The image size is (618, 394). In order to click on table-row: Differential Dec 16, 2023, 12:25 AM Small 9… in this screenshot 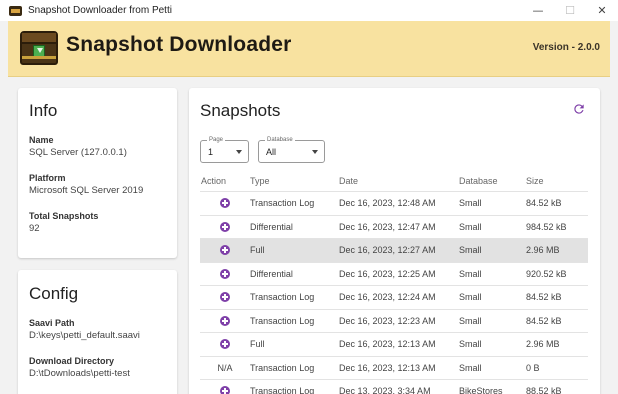, I will do `click(394, 274)`.